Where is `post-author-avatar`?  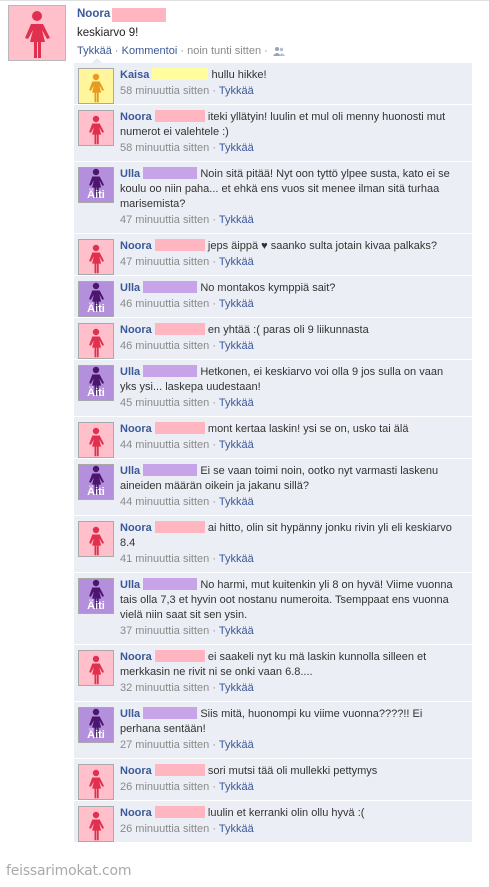
post-author-avatar is located at coordinates (37, 33).